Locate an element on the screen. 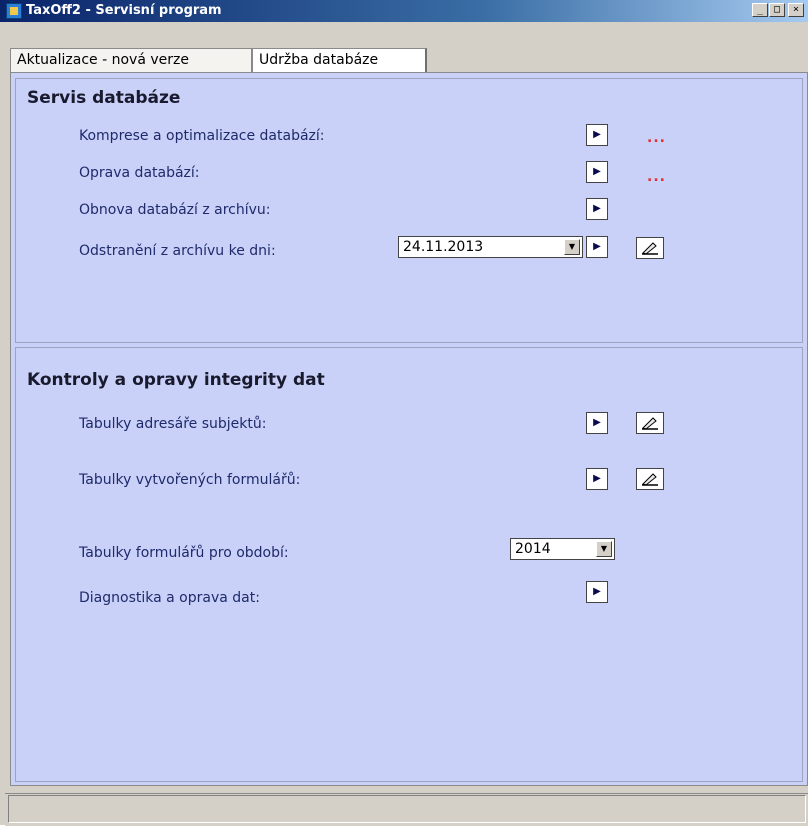 The height and width of the screenshot is (826, 808). diagnostics-run-button: ▶ is located at coordinates (597, 592).